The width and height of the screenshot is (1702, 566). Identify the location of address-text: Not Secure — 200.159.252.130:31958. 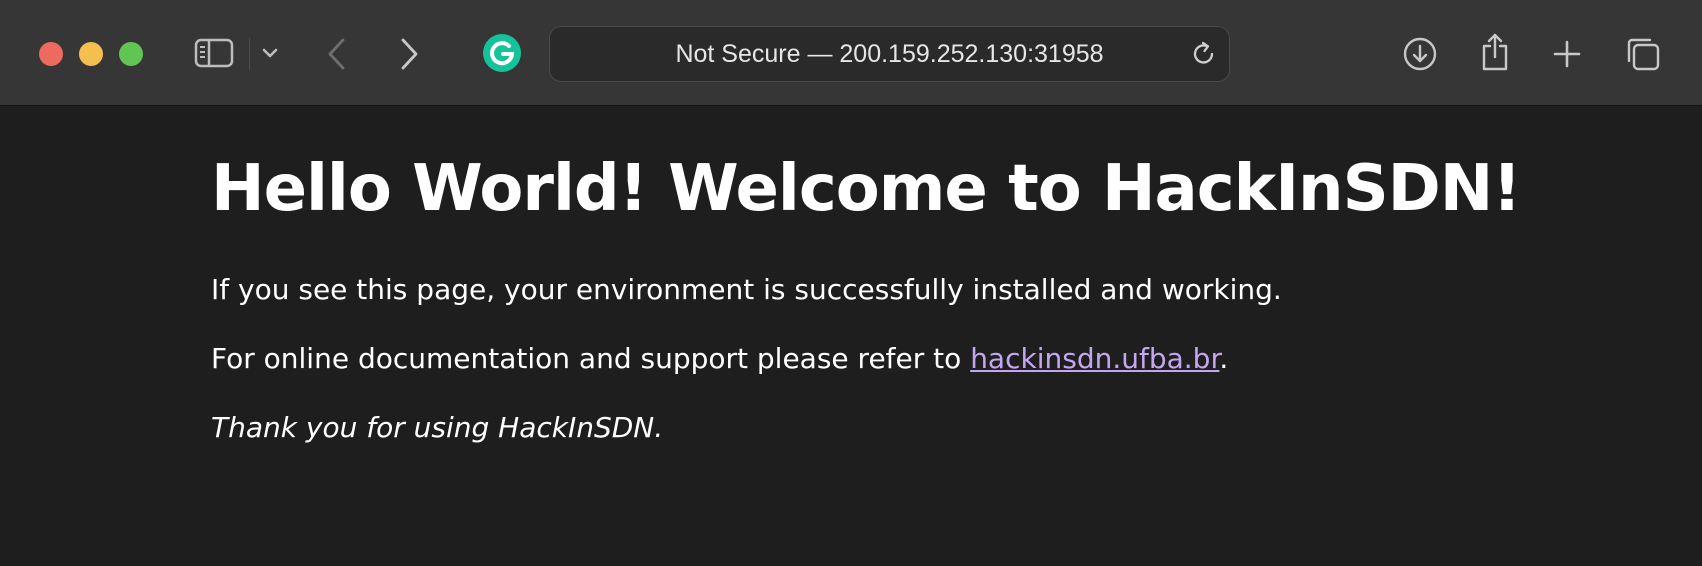
(889, 53).